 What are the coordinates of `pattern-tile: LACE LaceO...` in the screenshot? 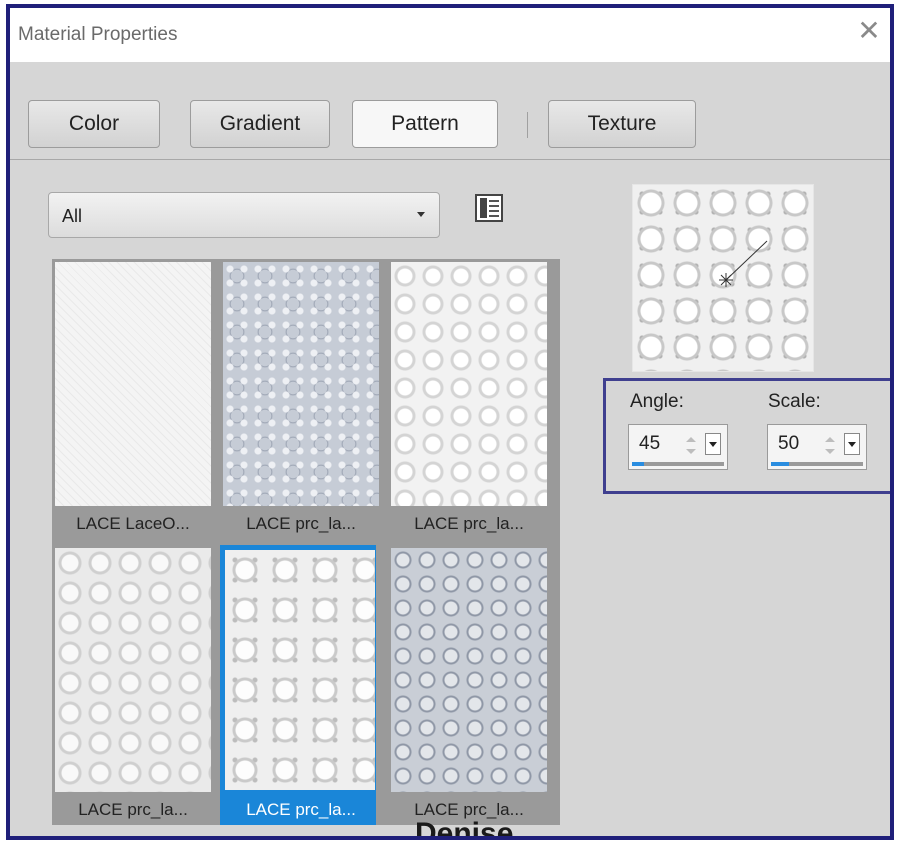 It's located at (131, 401).